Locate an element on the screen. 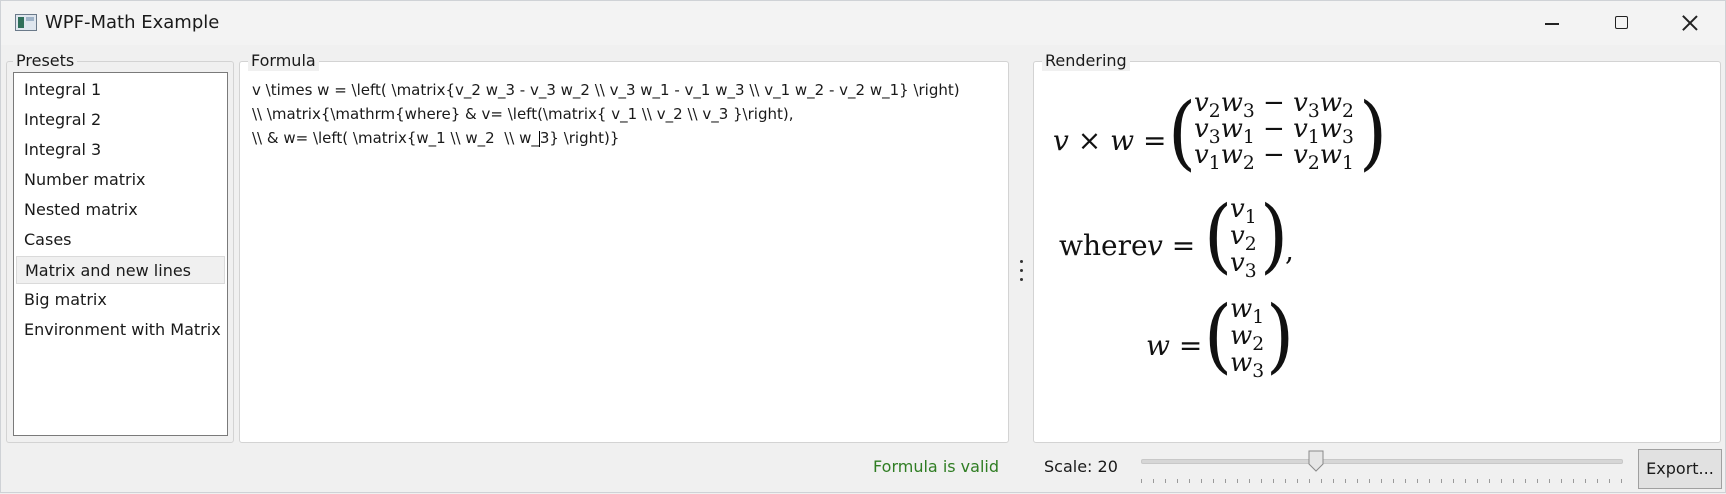  eq3-row-3: w3 is located at coordinates (1247, 365).